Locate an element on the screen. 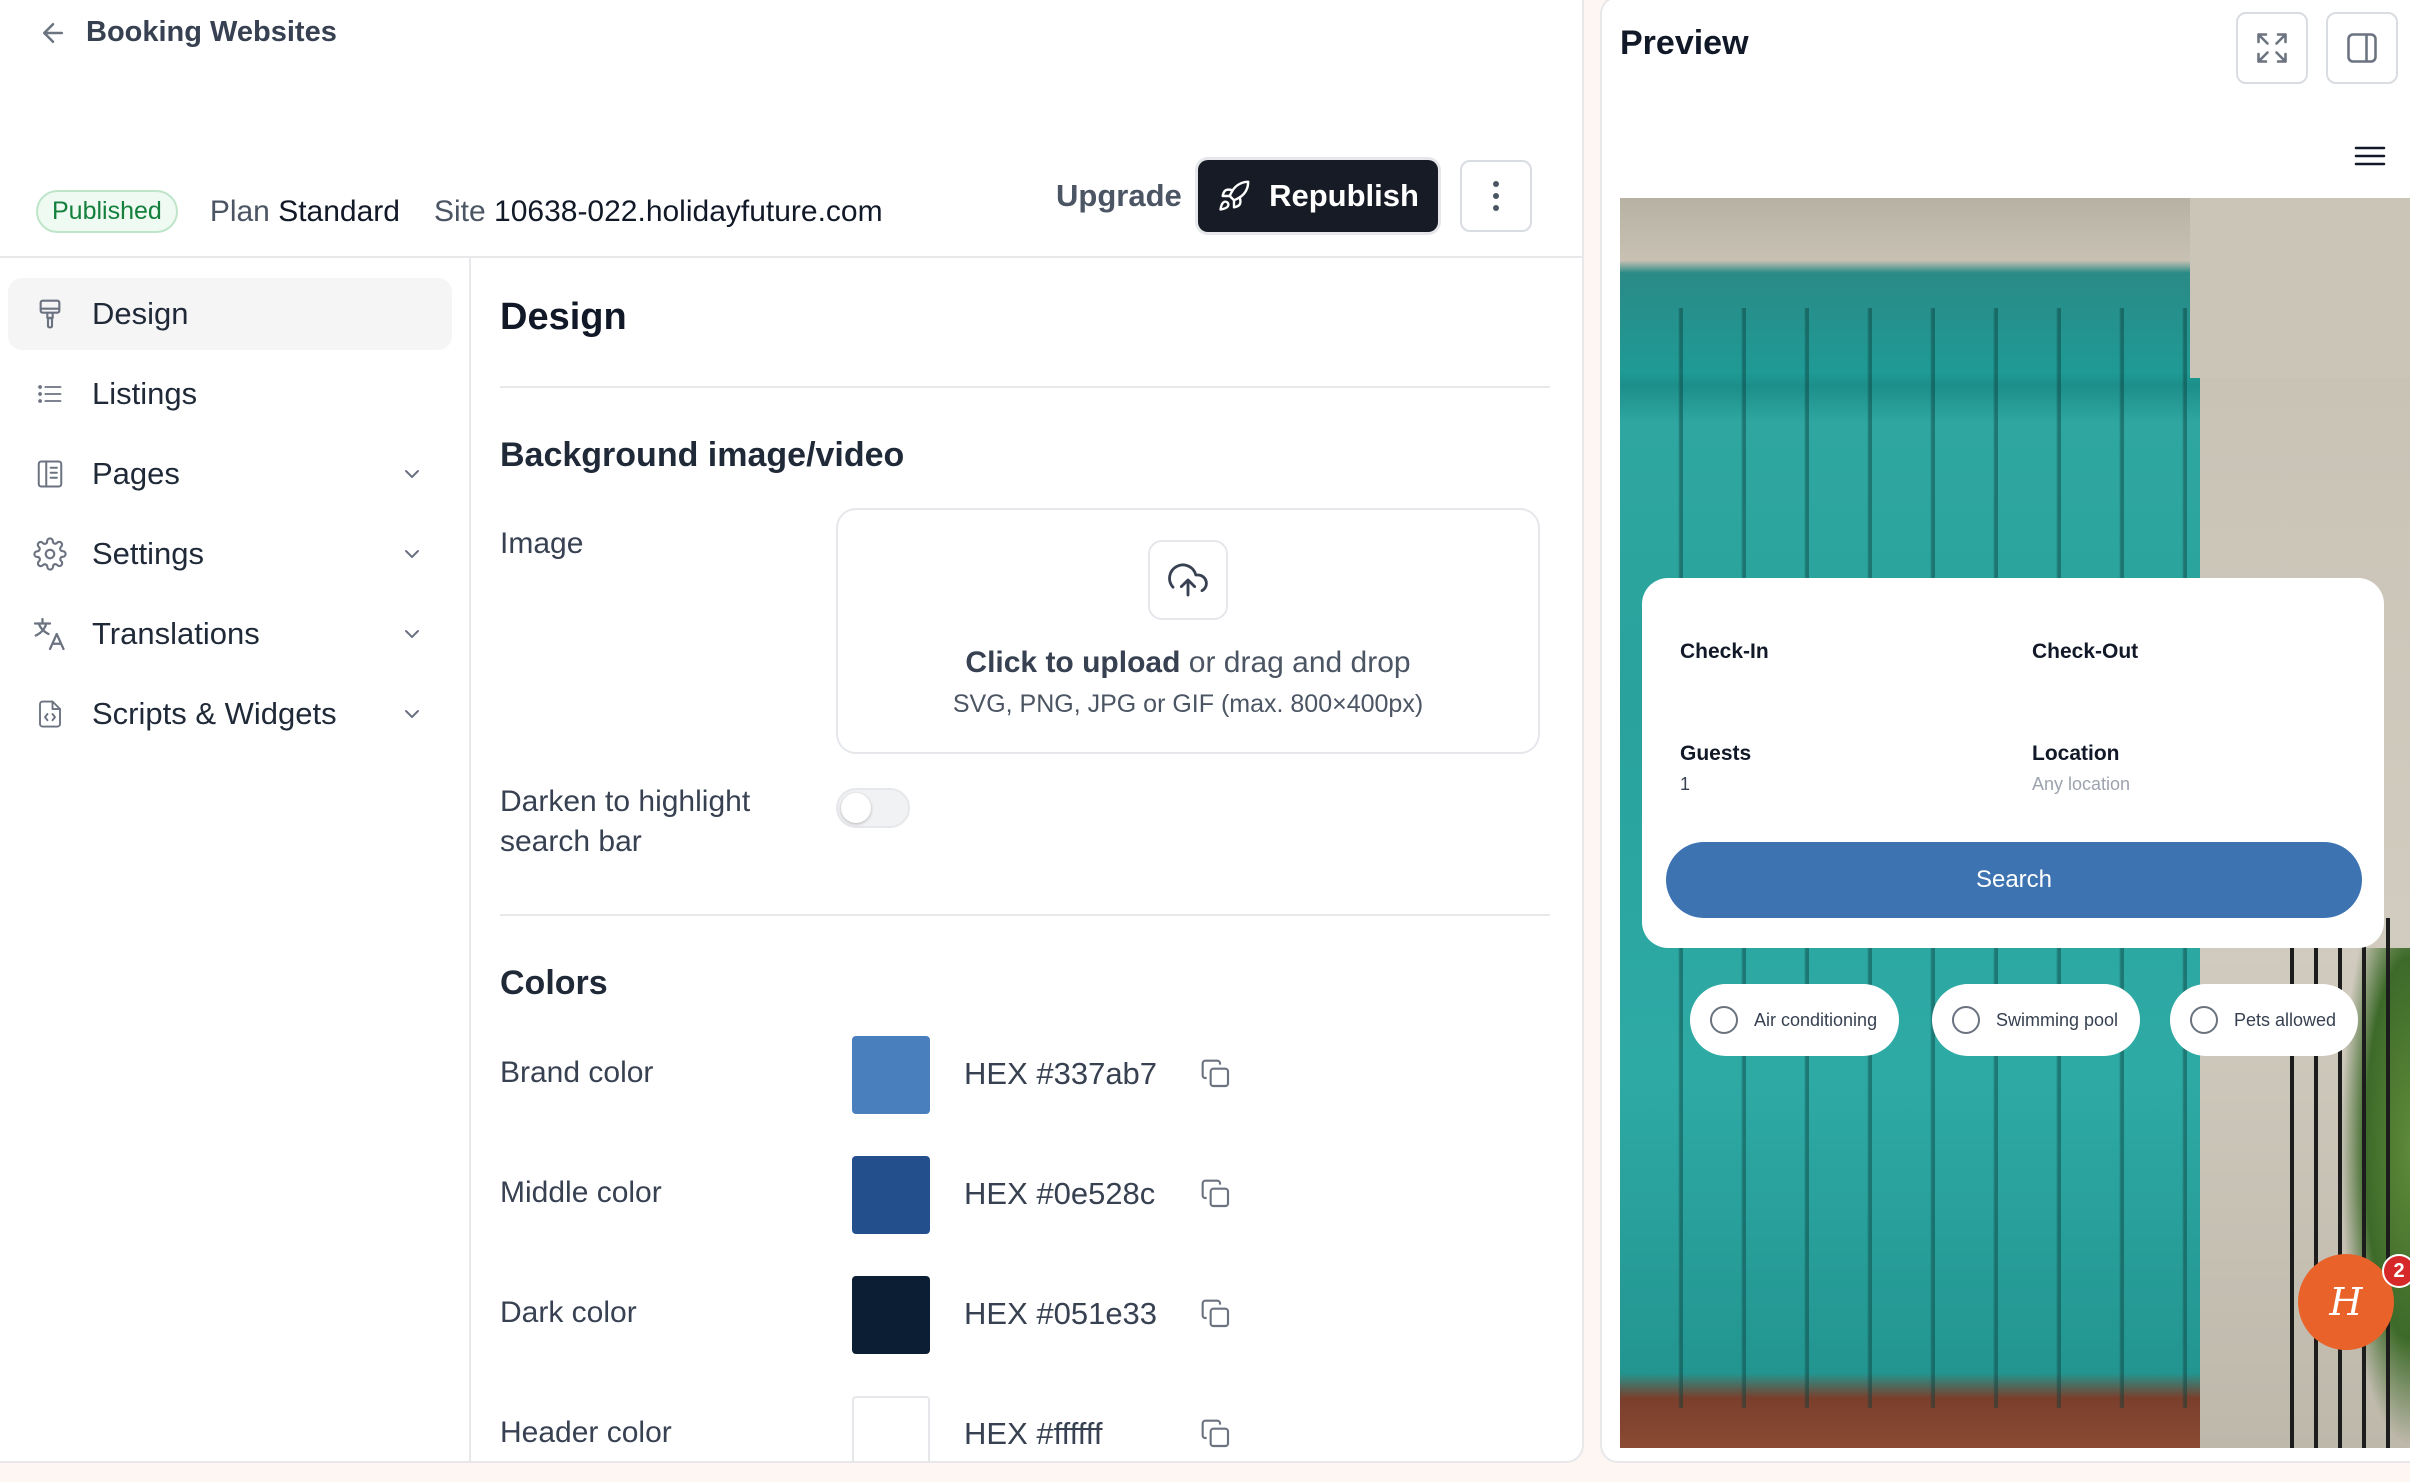 The width and height of the screenshot is (2410, 1482). pages-icon is located at coordinates (50, 474).